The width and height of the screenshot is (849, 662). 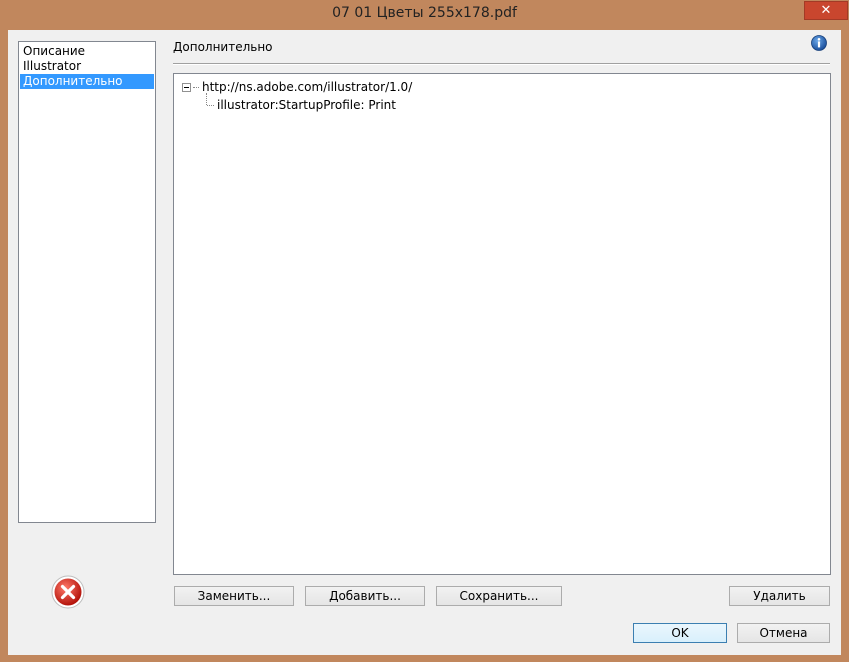 I want to click on close-button: ✕, so click(x=826, y=10).